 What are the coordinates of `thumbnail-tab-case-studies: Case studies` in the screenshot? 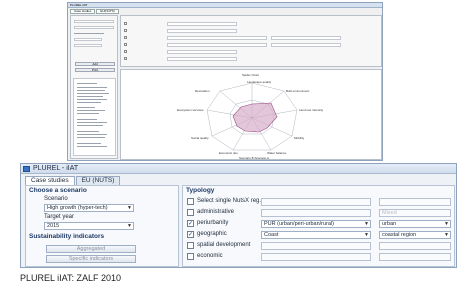 It's located at (83, 11).